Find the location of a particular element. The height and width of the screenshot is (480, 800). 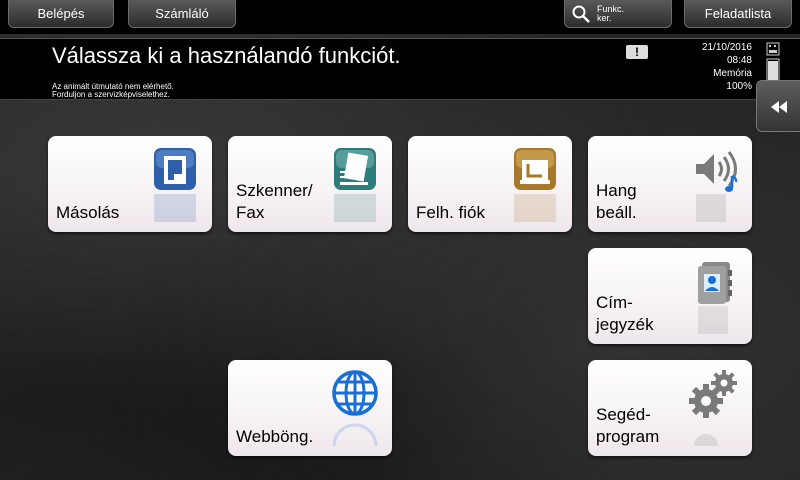

sound-icon-reflection is located at coordinates (711, 208).